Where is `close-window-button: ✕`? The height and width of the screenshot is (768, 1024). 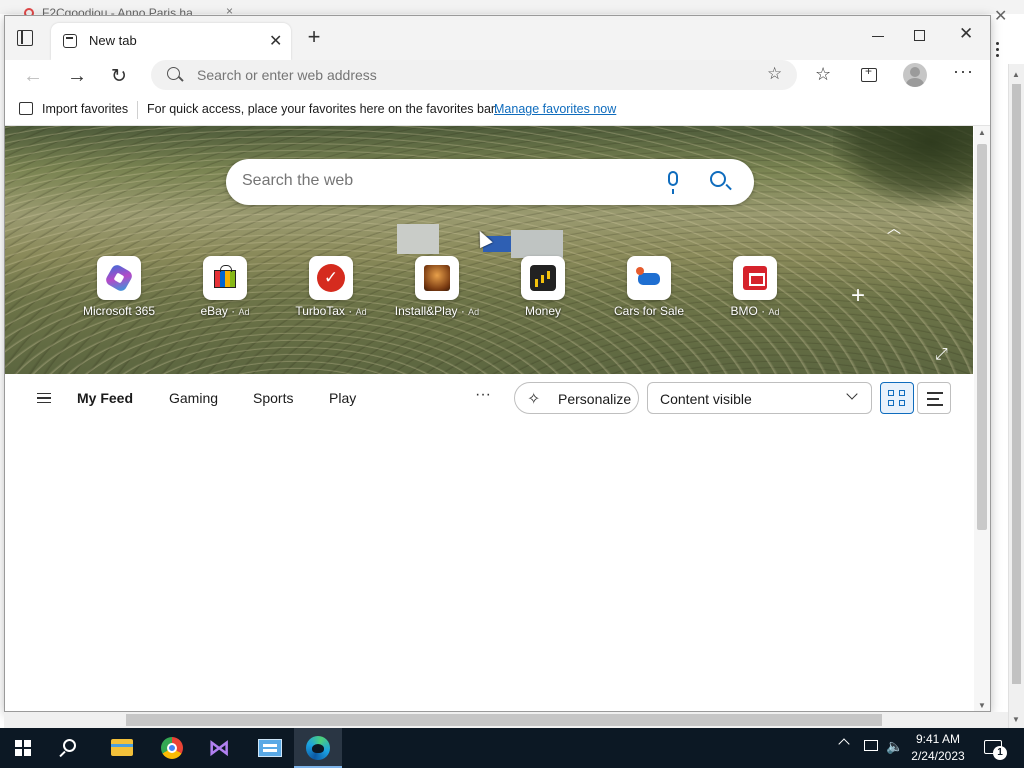 close-window-button: ✕ is located at coordinates (966, 34).